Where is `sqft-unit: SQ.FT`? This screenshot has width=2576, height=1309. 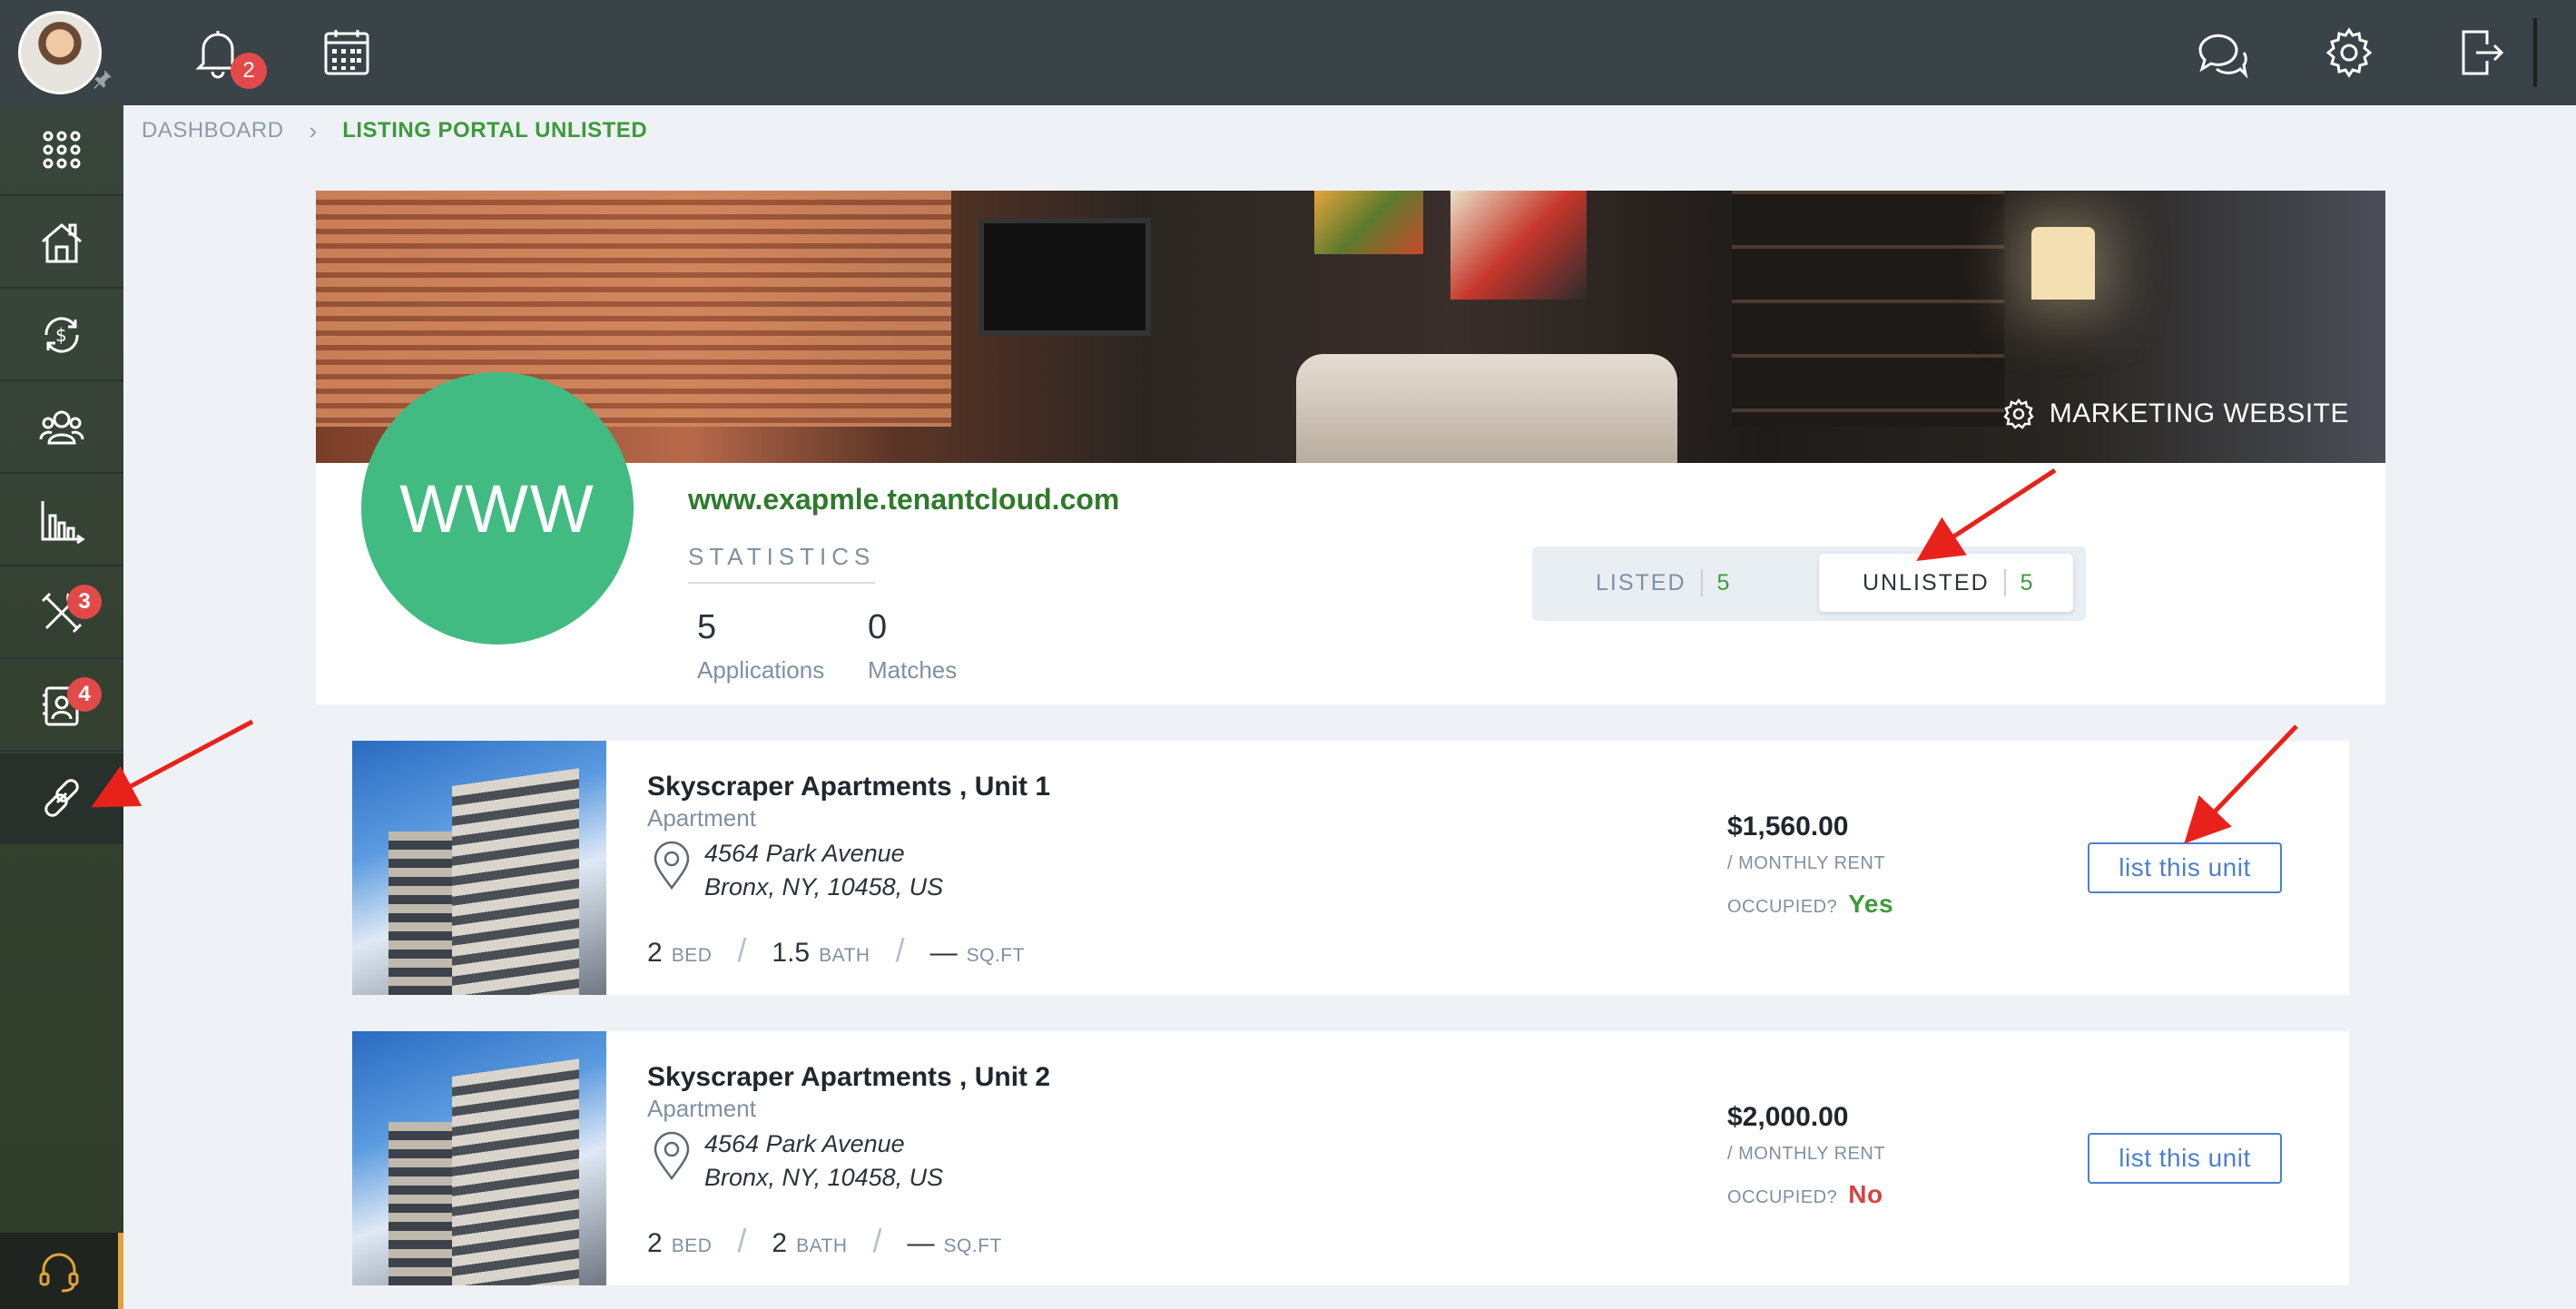
sqft-unit: SQ.FT is located at coordinates (995, 955).